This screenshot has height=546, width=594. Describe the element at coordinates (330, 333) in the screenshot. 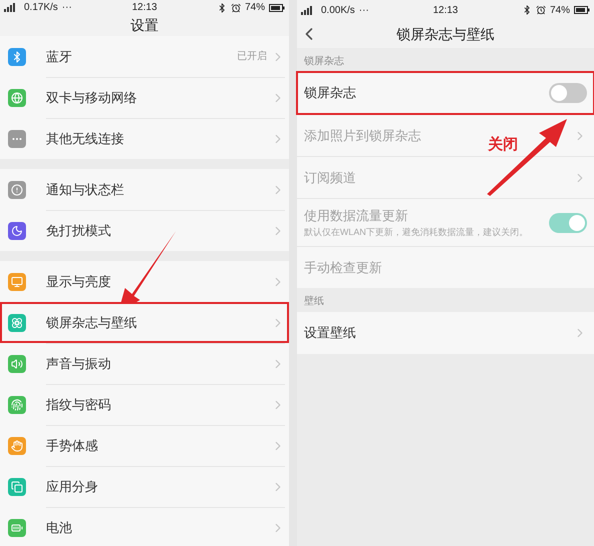

I see `item-label: 设置壁纸` at that location.